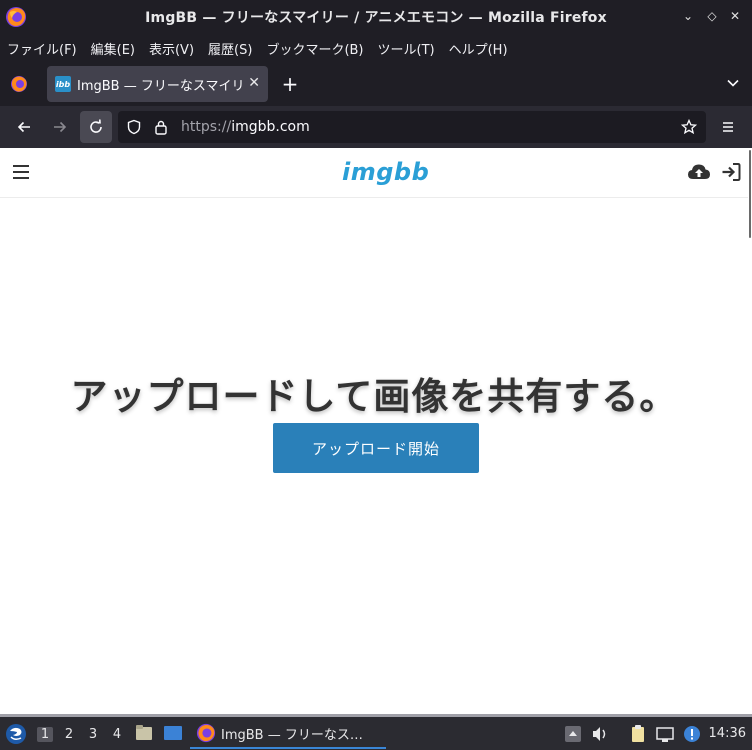 The height and width of the screenshot is (750, 752). Describe the element at coordinates (665, 734) in the screenshot. I see `network-icon` at that location.